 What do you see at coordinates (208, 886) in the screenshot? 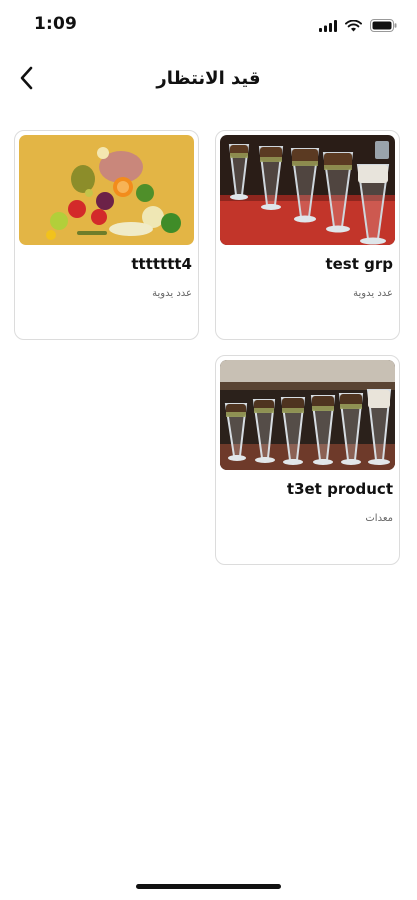
I see `home-indicator` at bounding box center [208, 886].